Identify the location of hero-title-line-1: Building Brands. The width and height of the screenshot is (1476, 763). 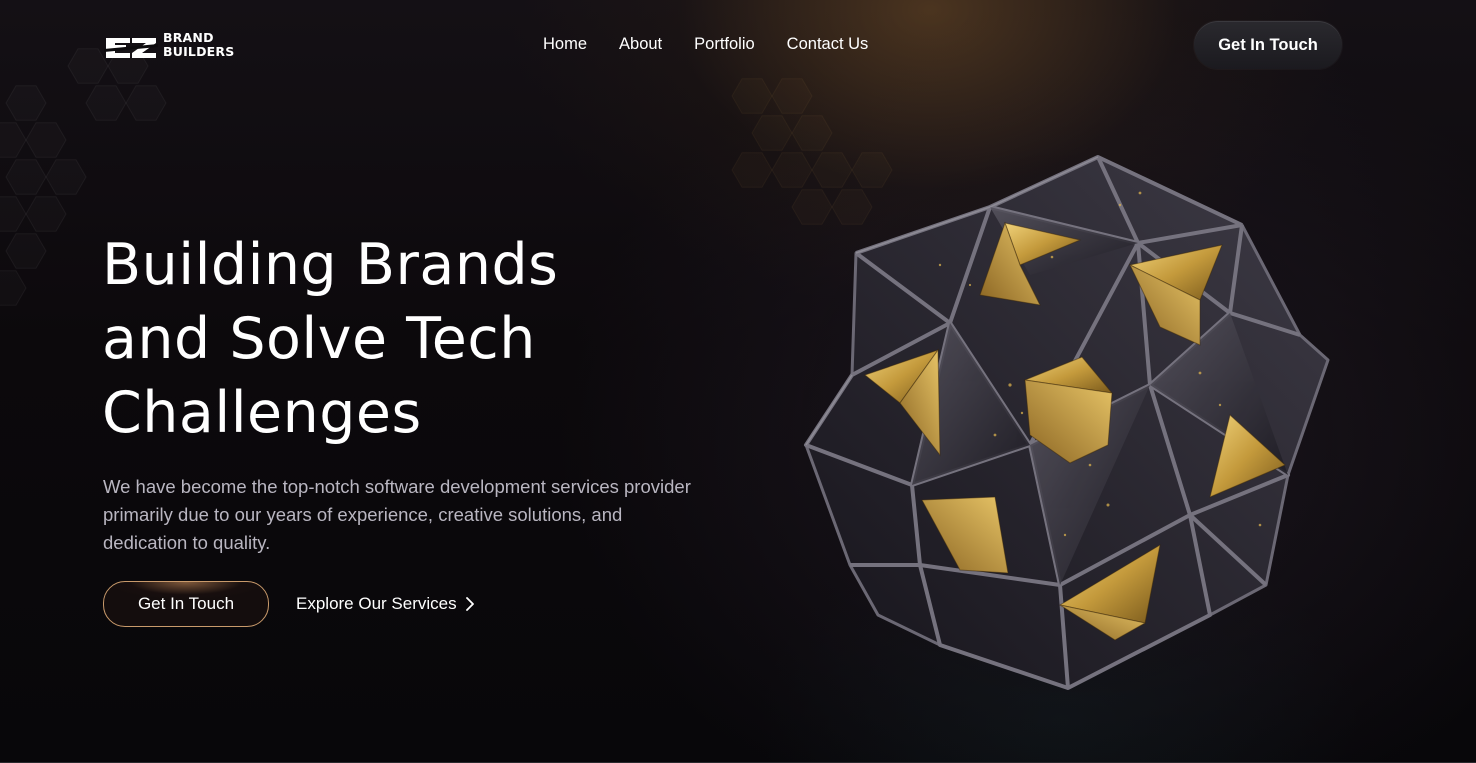
(330, 265).